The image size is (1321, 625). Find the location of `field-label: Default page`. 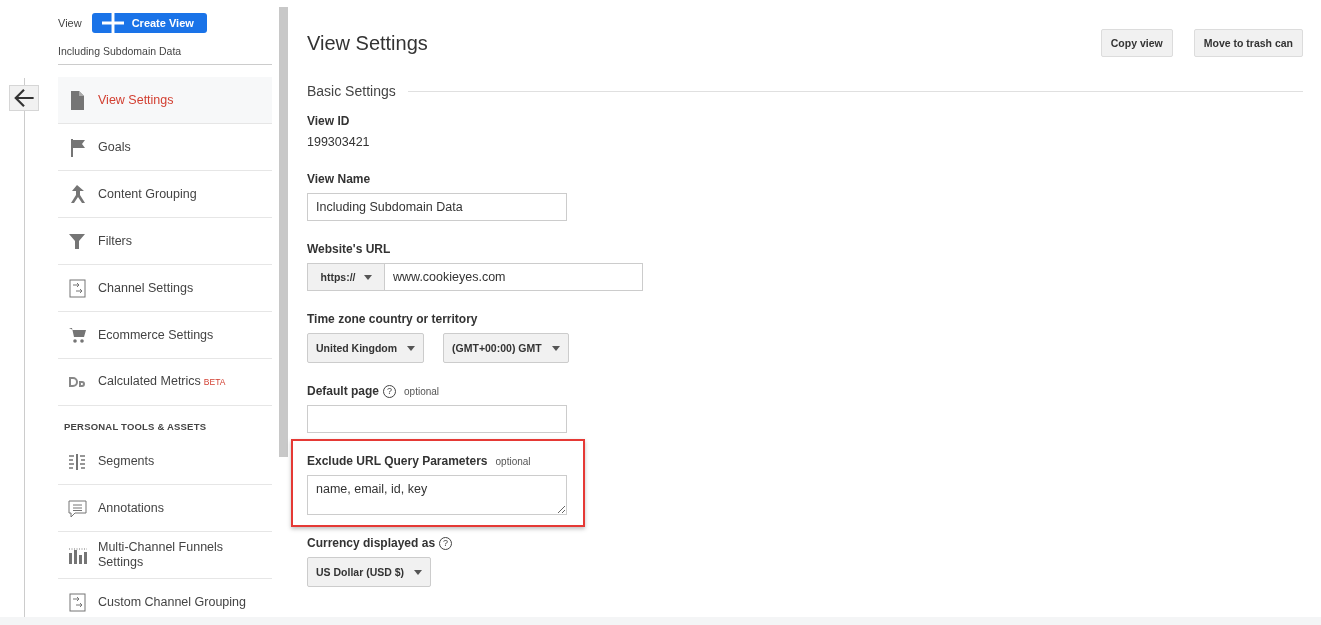

field-label: Default page is located at coordinates (343, 391).